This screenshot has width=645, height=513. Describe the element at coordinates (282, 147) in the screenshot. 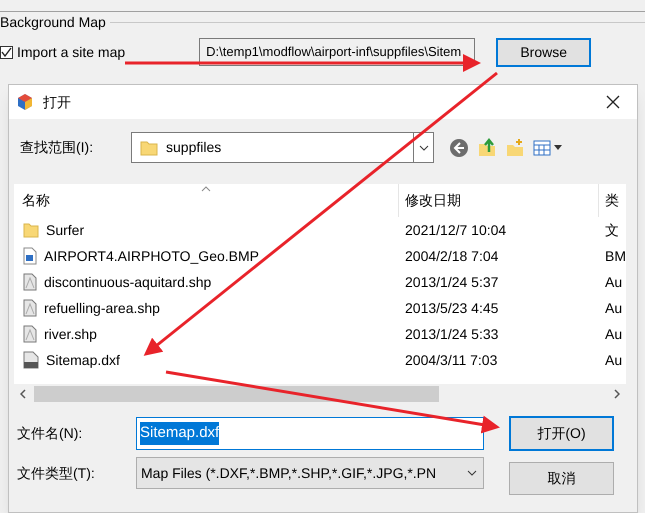

I see `look-in-dropdown: suppfiles` at that location.